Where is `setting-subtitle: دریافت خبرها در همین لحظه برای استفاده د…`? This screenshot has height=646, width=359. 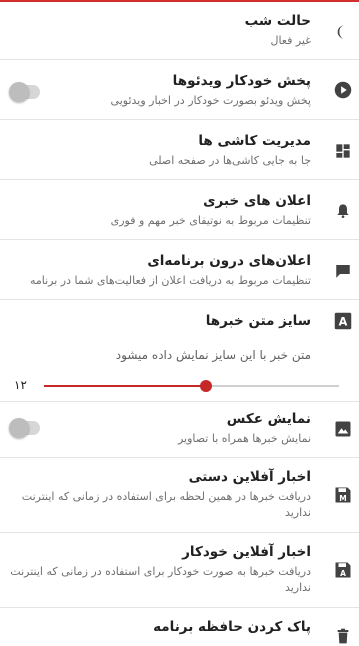 setting-subtitle: دریافت خبرها در همین لحظه برای استفاده د… is located at coordinates (166, 504).